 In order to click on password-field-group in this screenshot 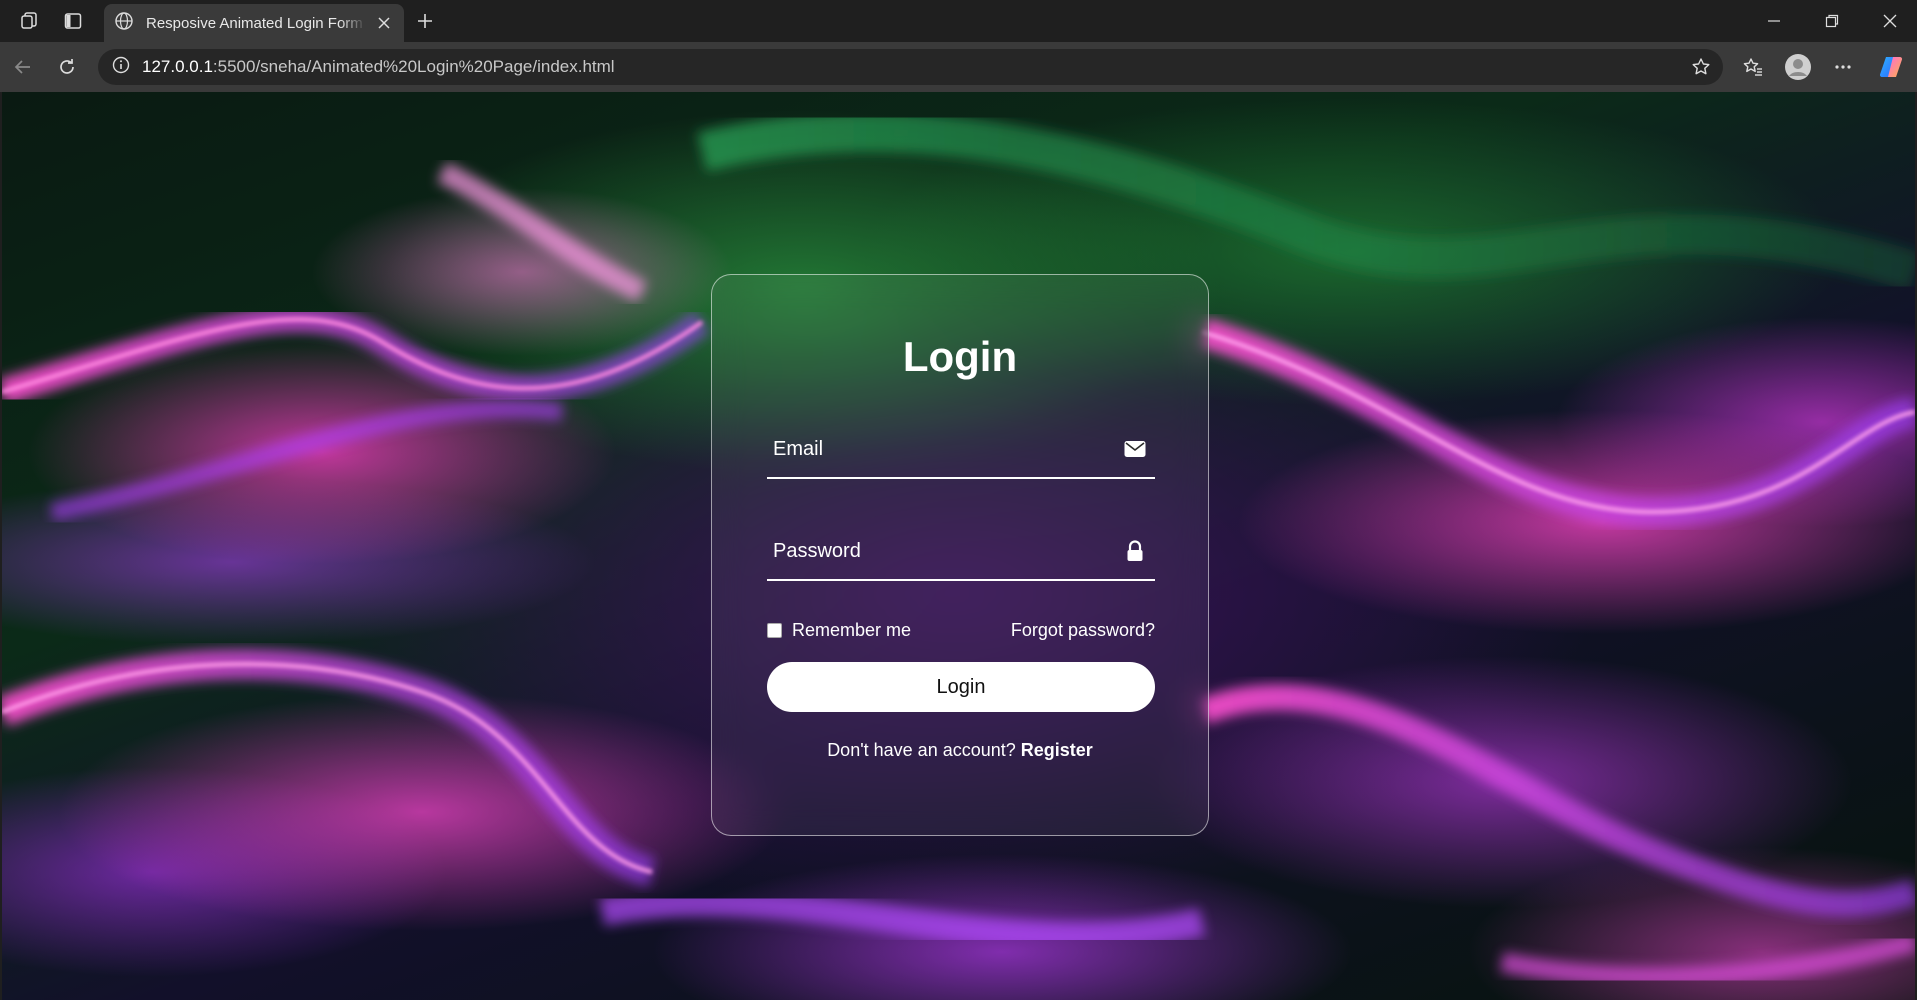, I will do `click(961, 551)`.